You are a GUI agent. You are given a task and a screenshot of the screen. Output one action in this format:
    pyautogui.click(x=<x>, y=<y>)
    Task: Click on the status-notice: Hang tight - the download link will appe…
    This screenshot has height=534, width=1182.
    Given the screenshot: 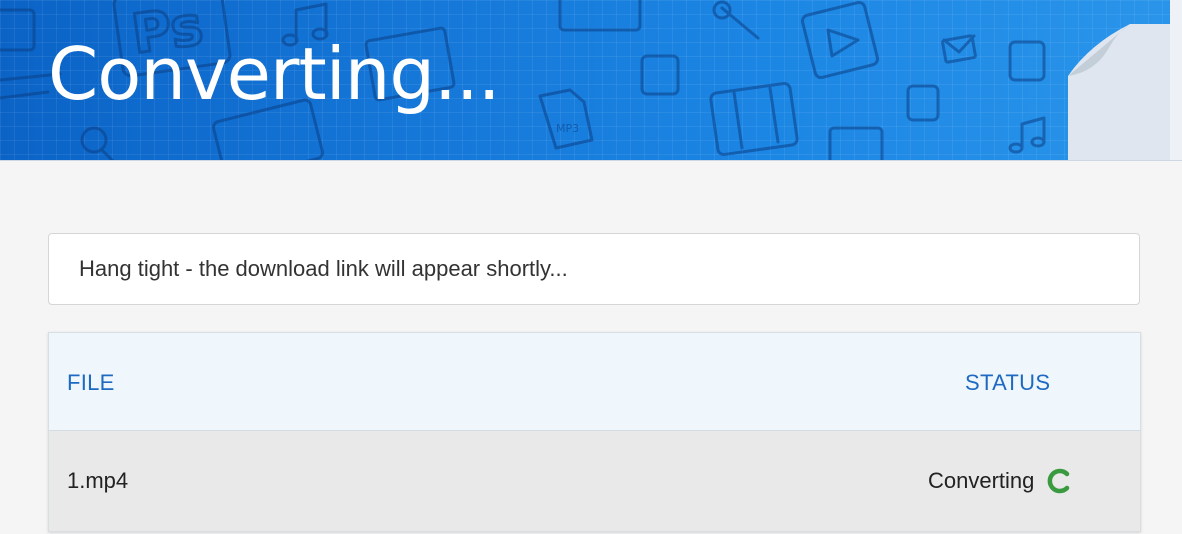 What is the action you would take?
    pyautogui.click(x=594, y=269)
    